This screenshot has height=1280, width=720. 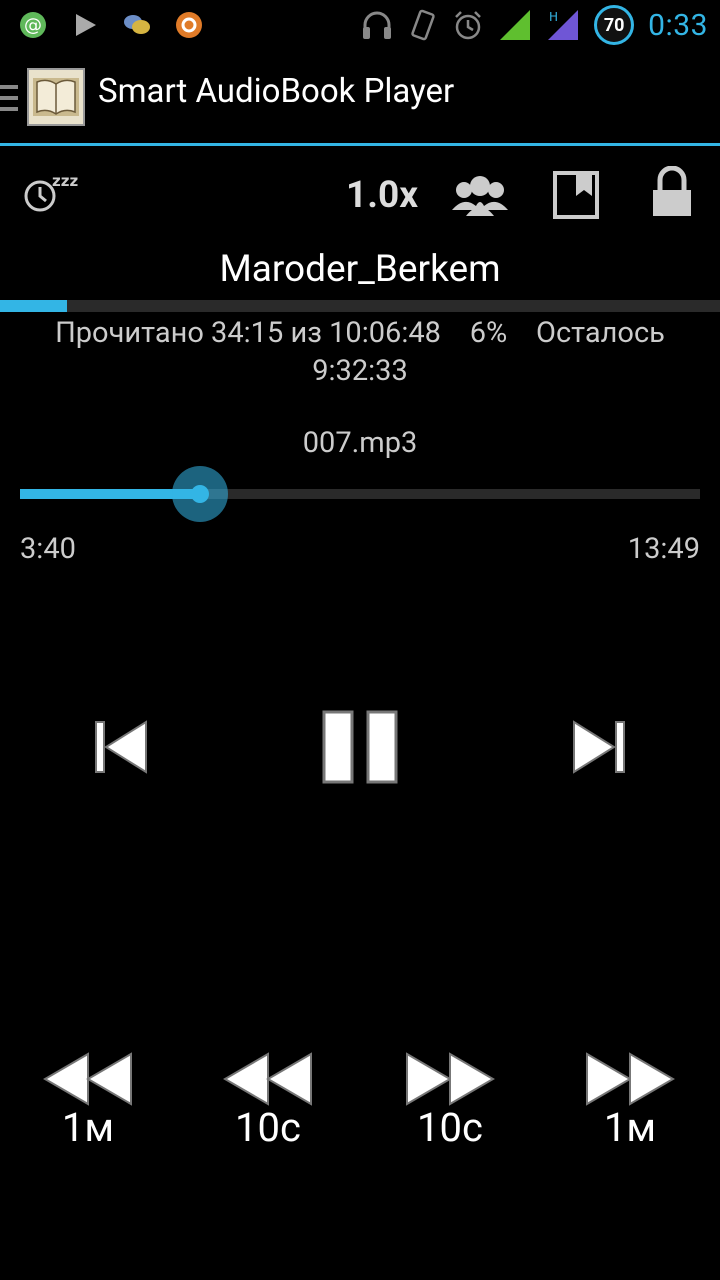 What do you see at coordinates (52, 195) in the screenshot?
I see `sleep-timer-icon: zzz` at bounding box center [52, 195].